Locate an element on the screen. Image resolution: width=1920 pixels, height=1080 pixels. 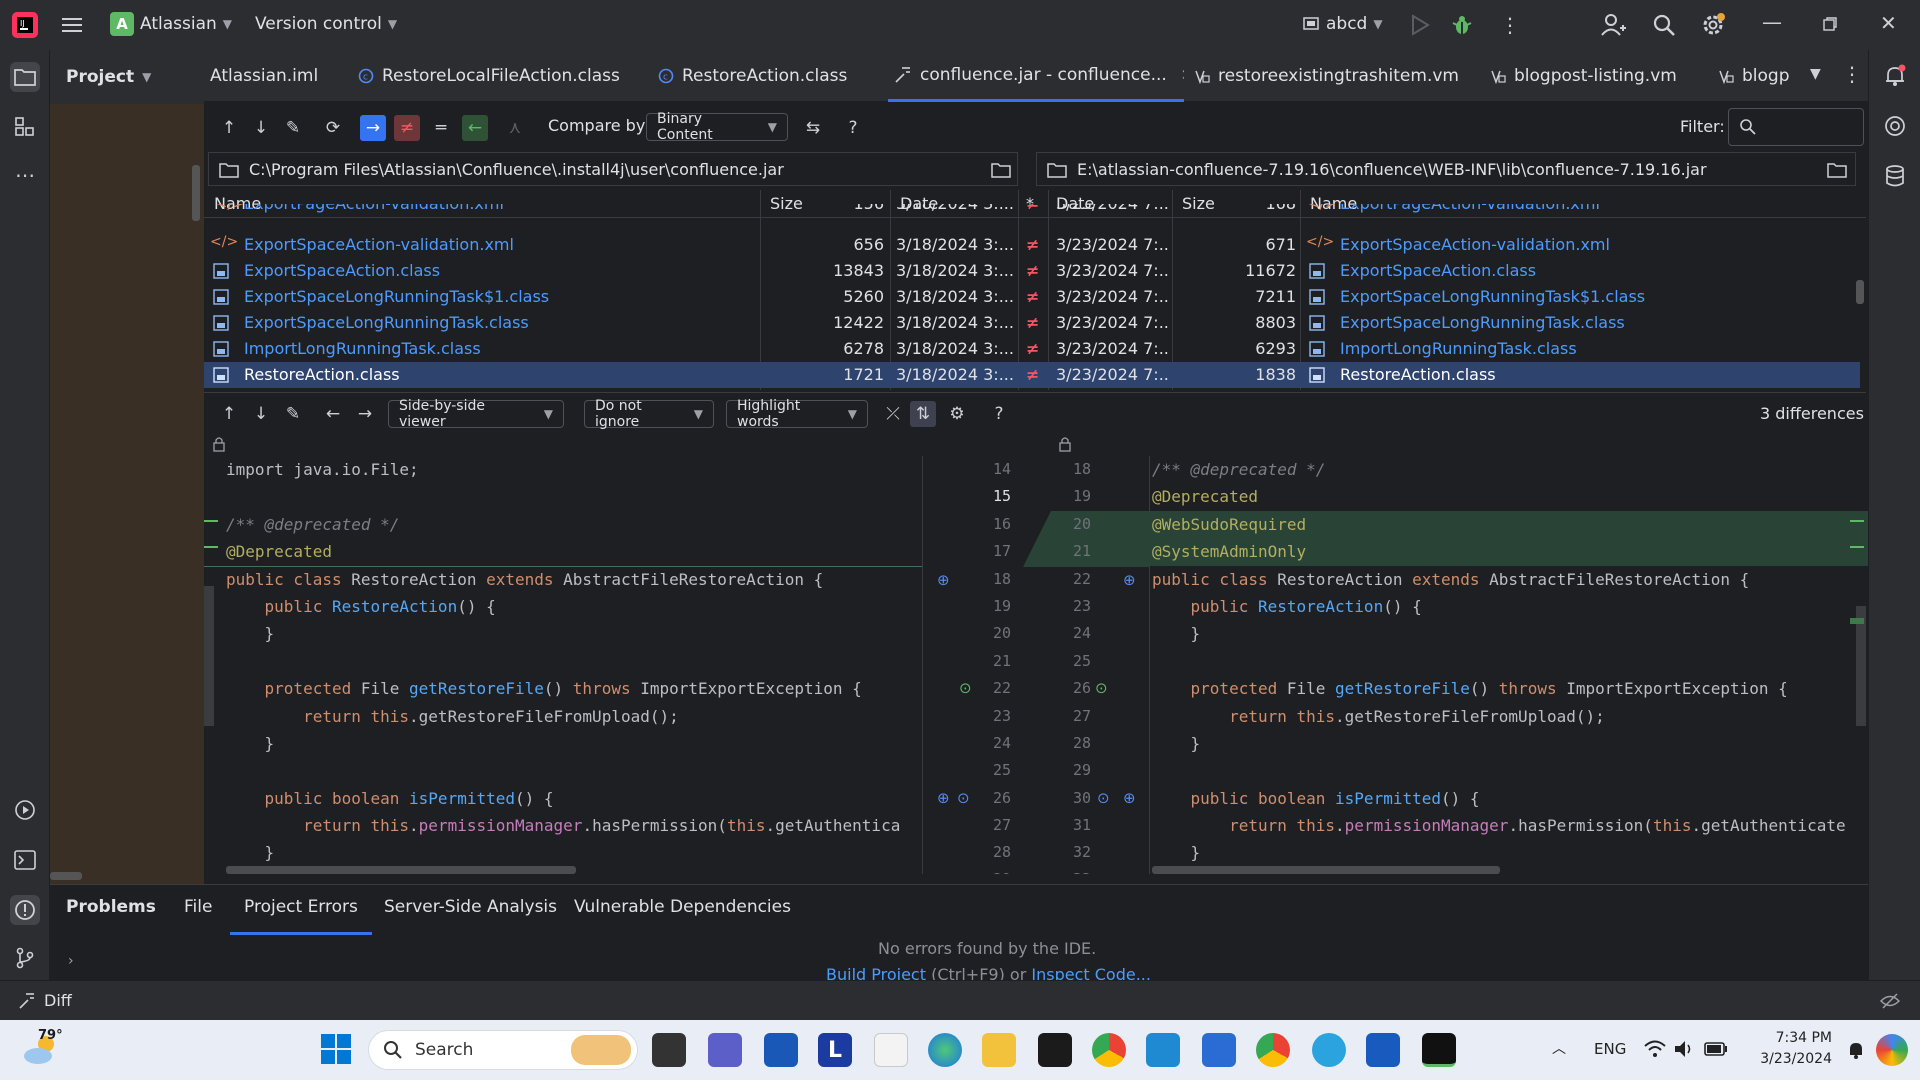
taskbar-search-box: Search is located at coordinates (503, 1050).